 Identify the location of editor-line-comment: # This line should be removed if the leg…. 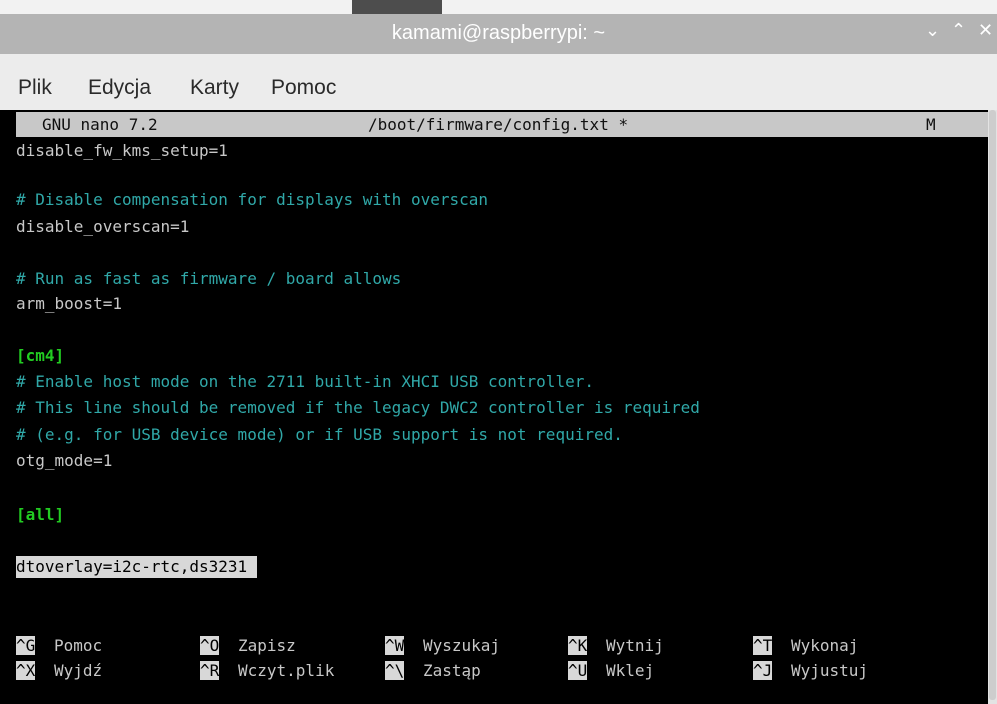
(358, 408).